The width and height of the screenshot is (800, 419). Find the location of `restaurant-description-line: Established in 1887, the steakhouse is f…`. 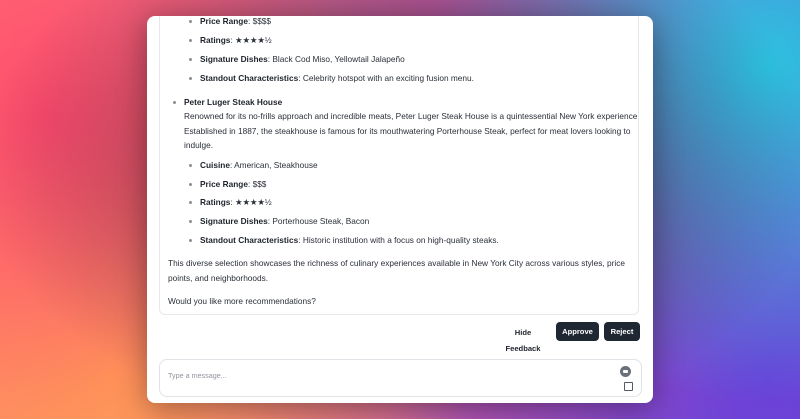

restaurant-description-line: Established in 1887, the steakhouse is f… is located at coordinates (407, 130).